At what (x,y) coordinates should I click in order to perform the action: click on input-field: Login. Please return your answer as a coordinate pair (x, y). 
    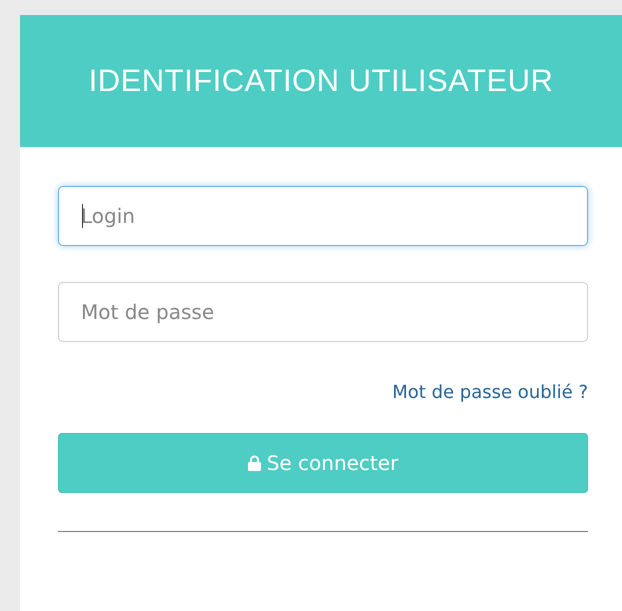
    Looking at the image, I should click on (323, 216).